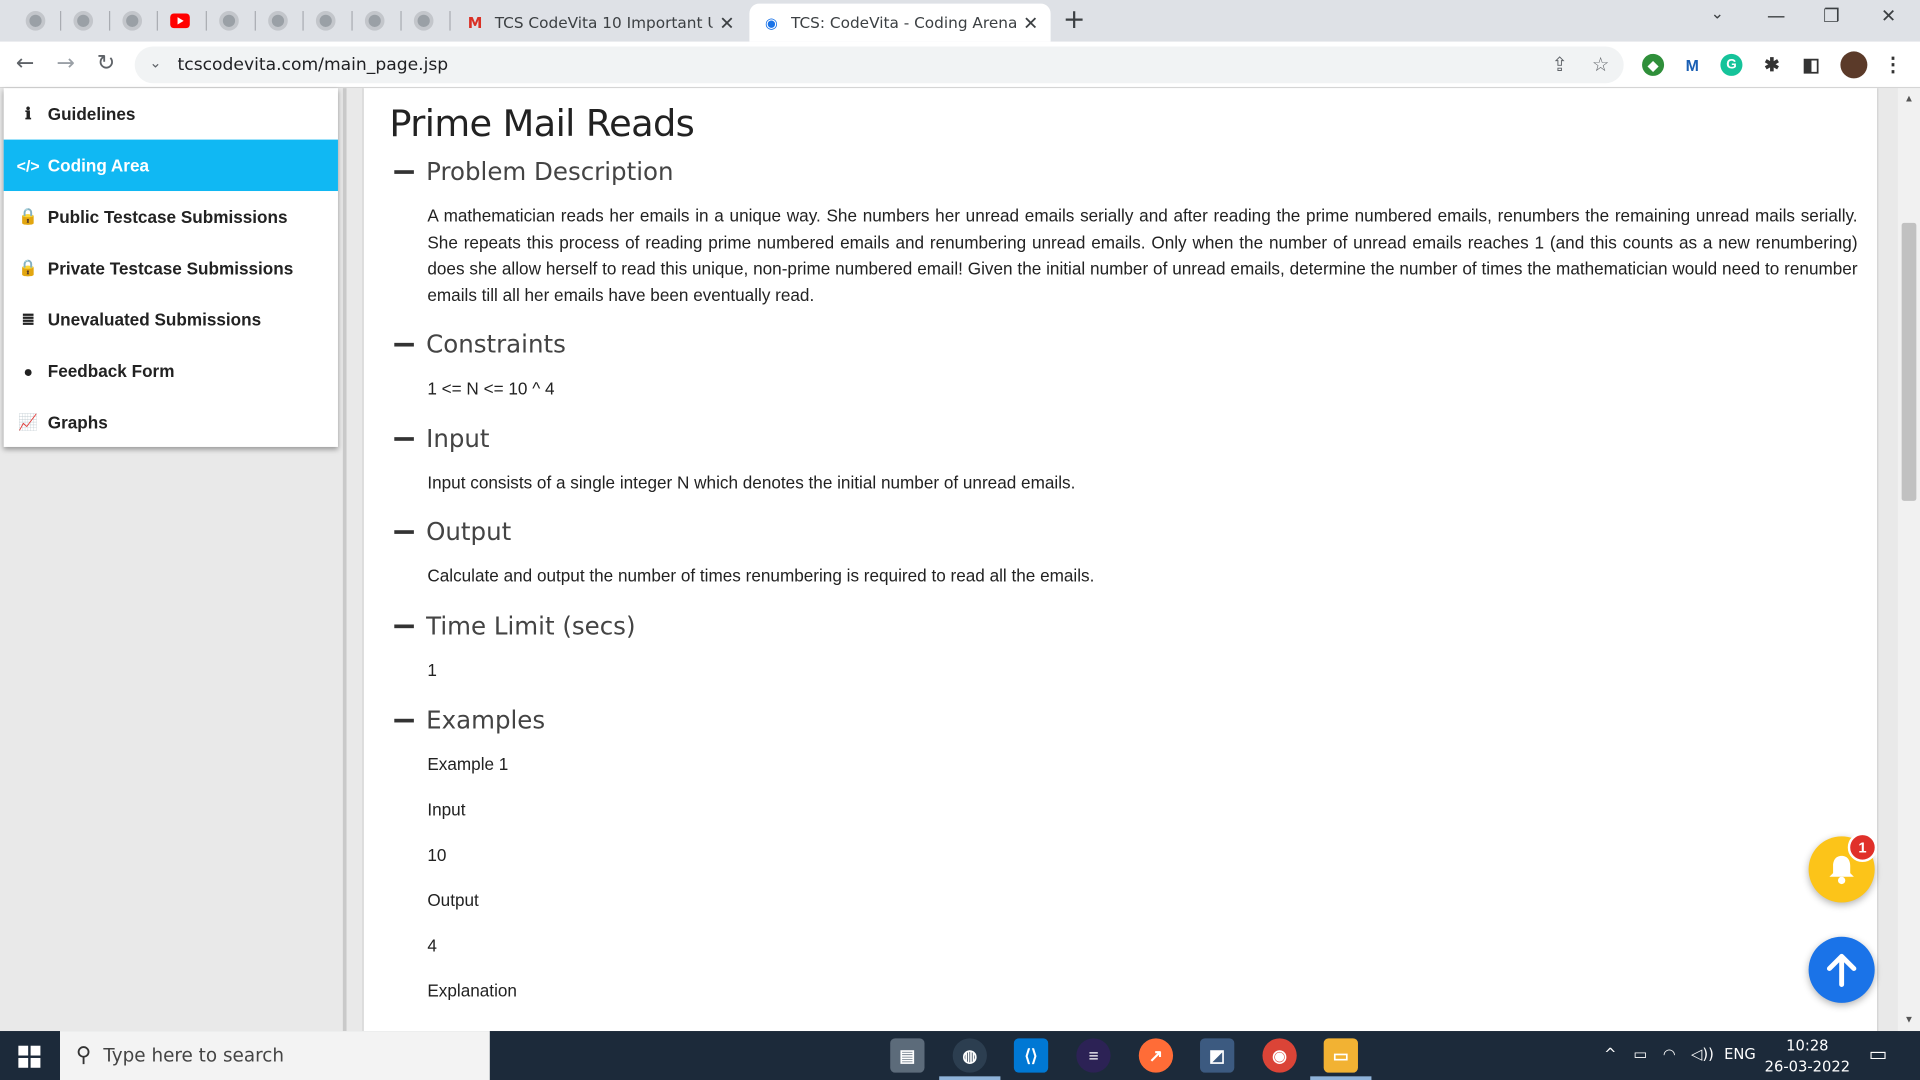 The image size is (1920, 1080). What do you see at coordinates (1909, 98) in the screenshot?
I see `scroll-up-icon: ▲` at bounding box center [1909, 98].